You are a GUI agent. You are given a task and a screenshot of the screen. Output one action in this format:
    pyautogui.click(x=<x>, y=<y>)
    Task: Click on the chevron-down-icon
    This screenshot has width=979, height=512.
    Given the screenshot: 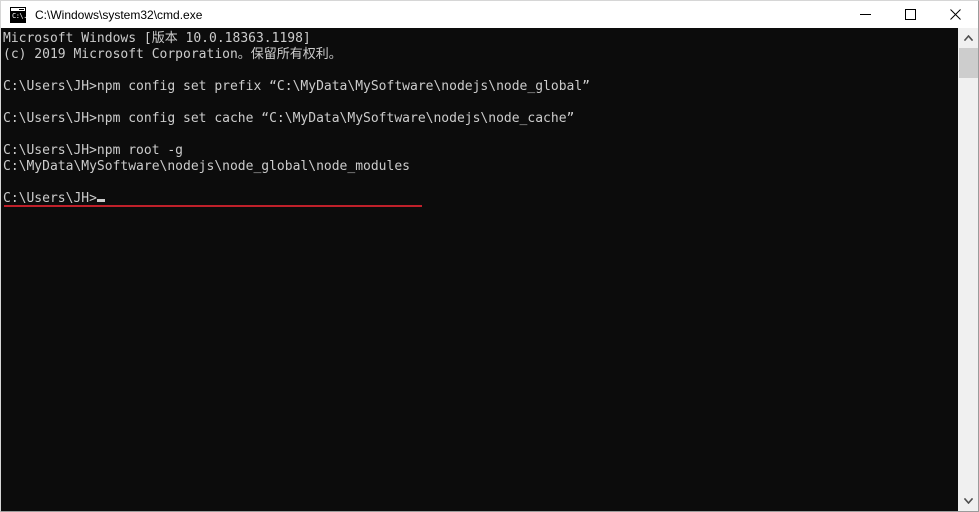 What is the action you would take?
    pyautogui.click(x=968, y=501)
    